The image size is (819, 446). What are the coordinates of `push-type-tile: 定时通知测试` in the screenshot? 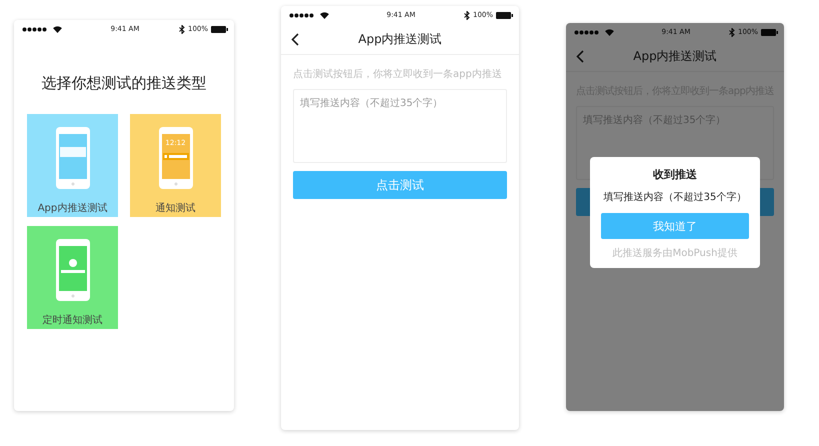 It's located at (72, 277).